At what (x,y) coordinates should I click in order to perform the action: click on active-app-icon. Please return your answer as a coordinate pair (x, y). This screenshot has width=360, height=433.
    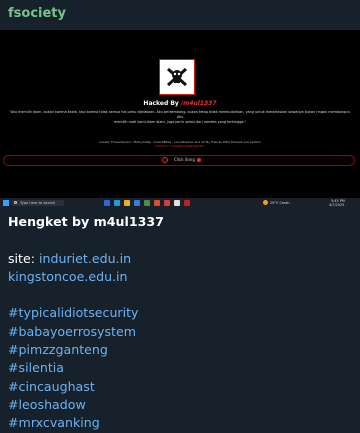
    Looking at the image, I should click on (187, 203).